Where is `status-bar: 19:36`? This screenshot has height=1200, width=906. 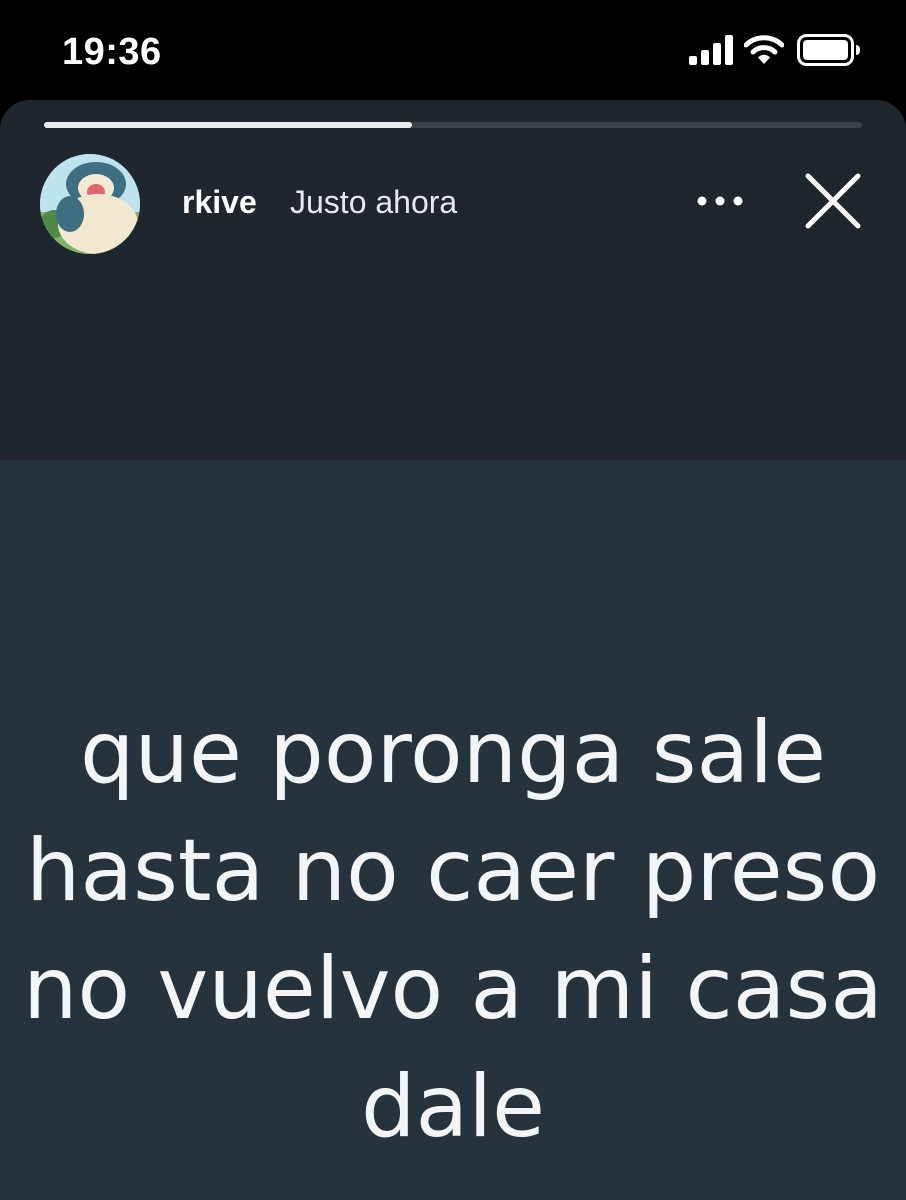 status-bar: 19:36 is located at coordinates (453, 50).